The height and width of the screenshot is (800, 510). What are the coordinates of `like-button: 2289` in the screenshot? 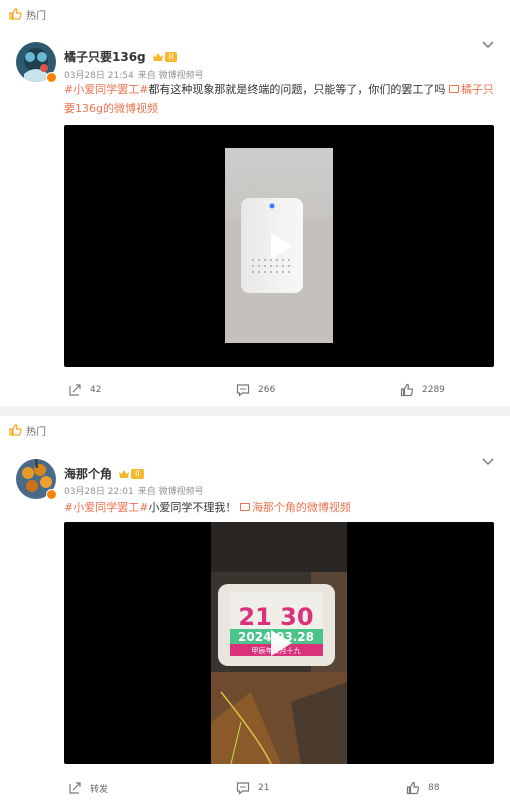 It's located at (422, 390).